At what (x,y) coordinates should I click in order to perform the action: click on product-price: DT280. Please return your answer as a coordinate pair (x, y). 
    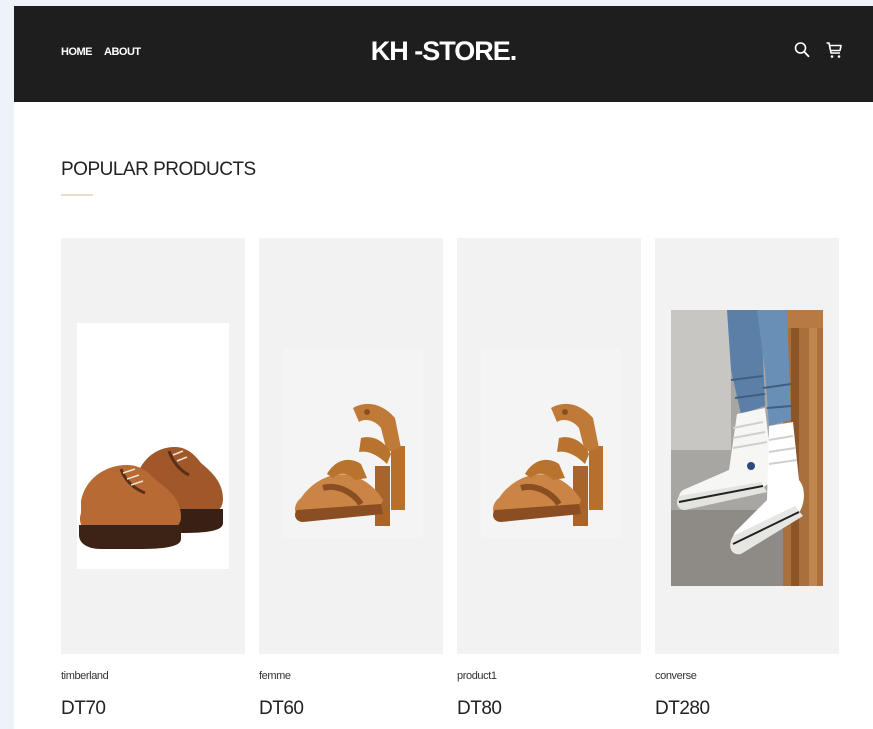
    Looking at the image, I should click on (682, 708).